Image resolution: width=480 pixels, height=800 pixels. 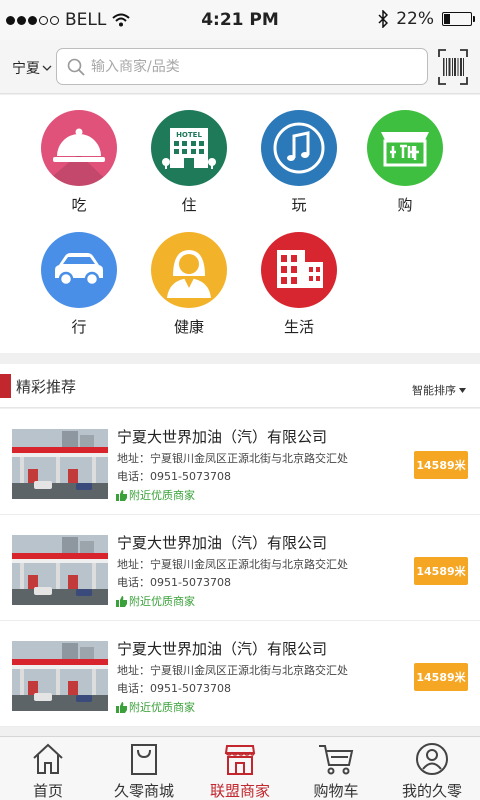 I want to click on storefront-icon, so click(x=240, y=760).